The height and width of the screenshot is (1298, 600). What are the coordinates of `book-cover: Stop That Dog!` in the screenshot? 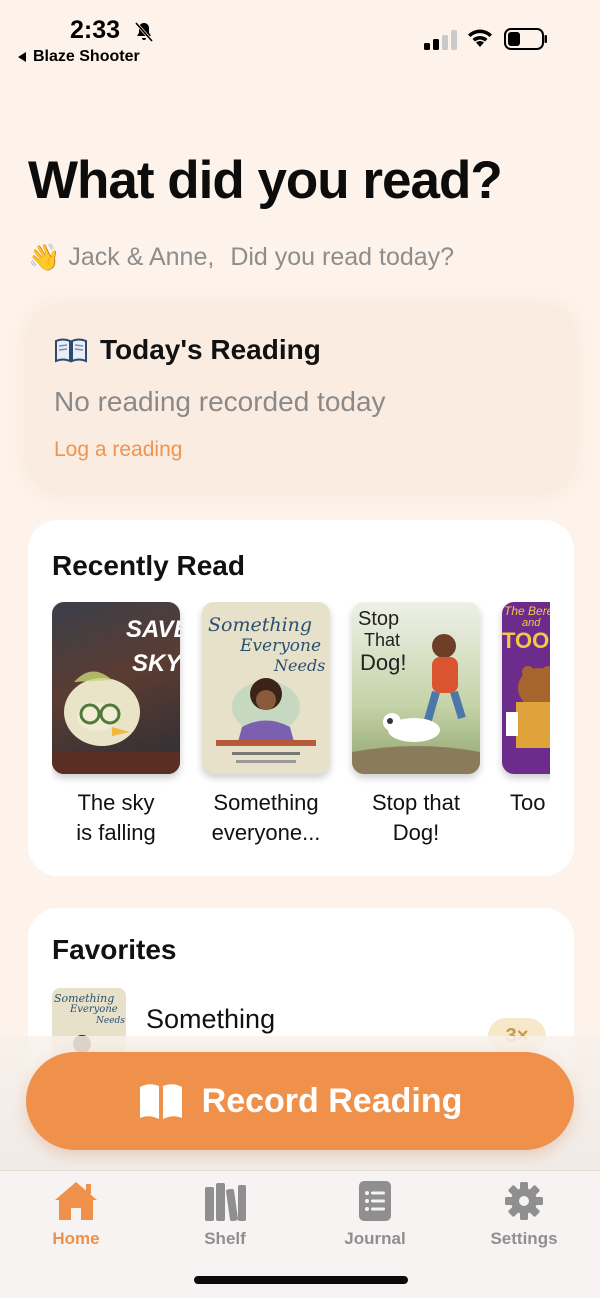 It's located at (416, 688).